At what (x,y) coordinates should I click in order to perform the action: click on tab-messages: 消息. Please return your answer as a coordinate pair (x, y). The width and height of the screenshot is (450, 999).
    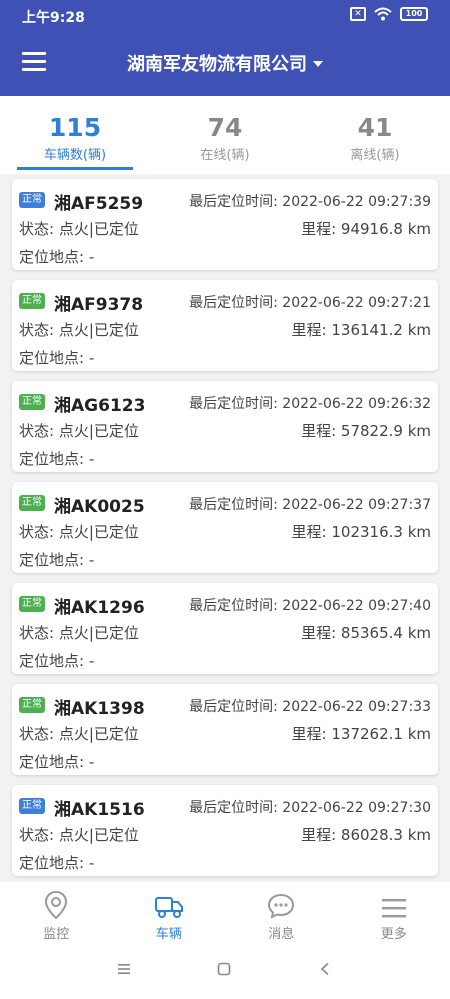
    Looking at the image, I should click on (281, 913).